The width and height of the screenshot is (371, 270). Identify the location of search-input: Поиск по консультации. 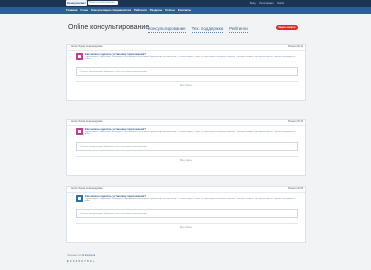
(103, 3).